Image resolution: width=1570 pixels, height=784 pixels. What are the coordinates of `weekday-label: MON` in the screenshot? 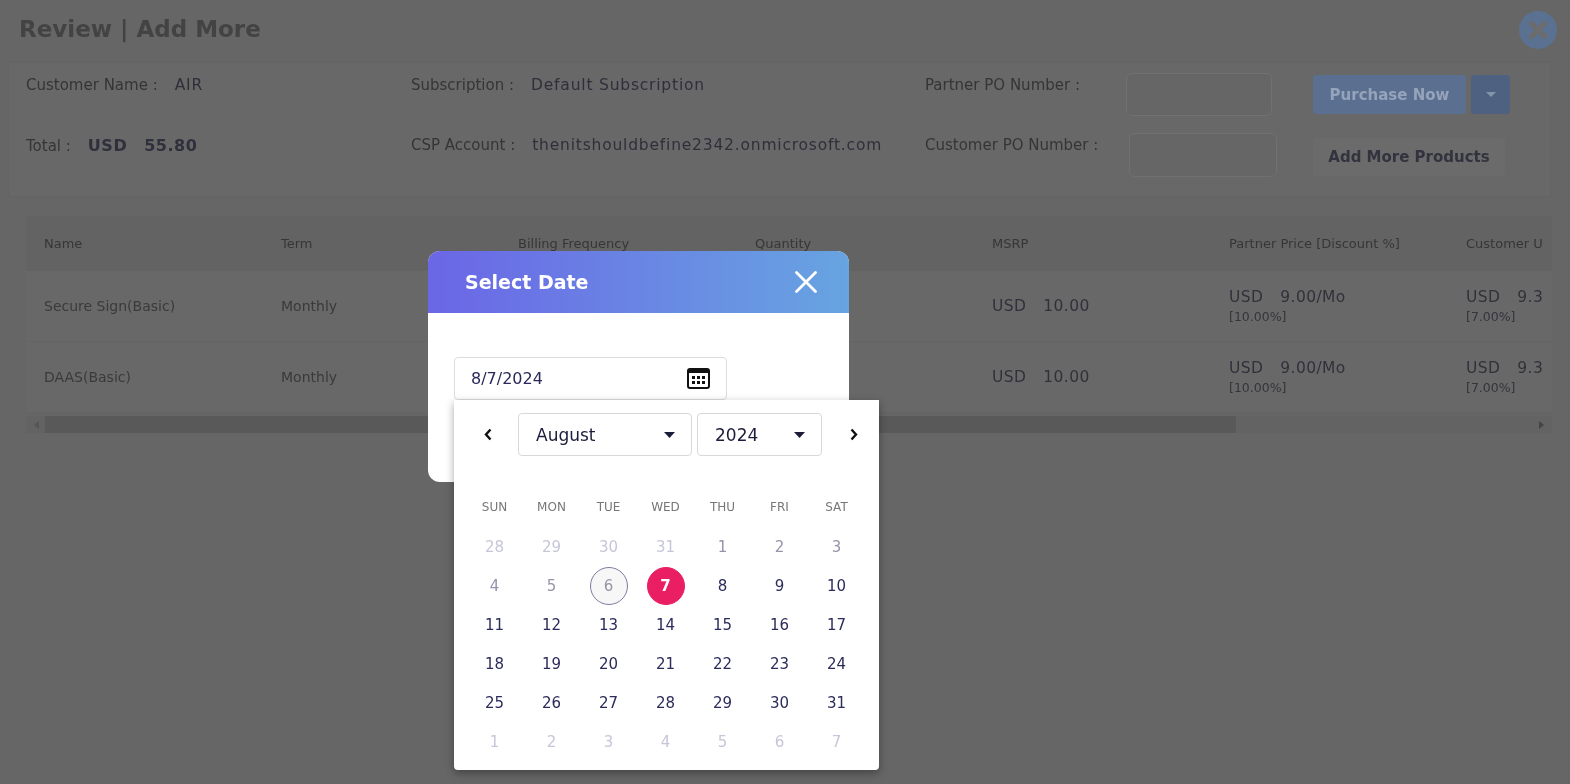 It's located at (551, 507).